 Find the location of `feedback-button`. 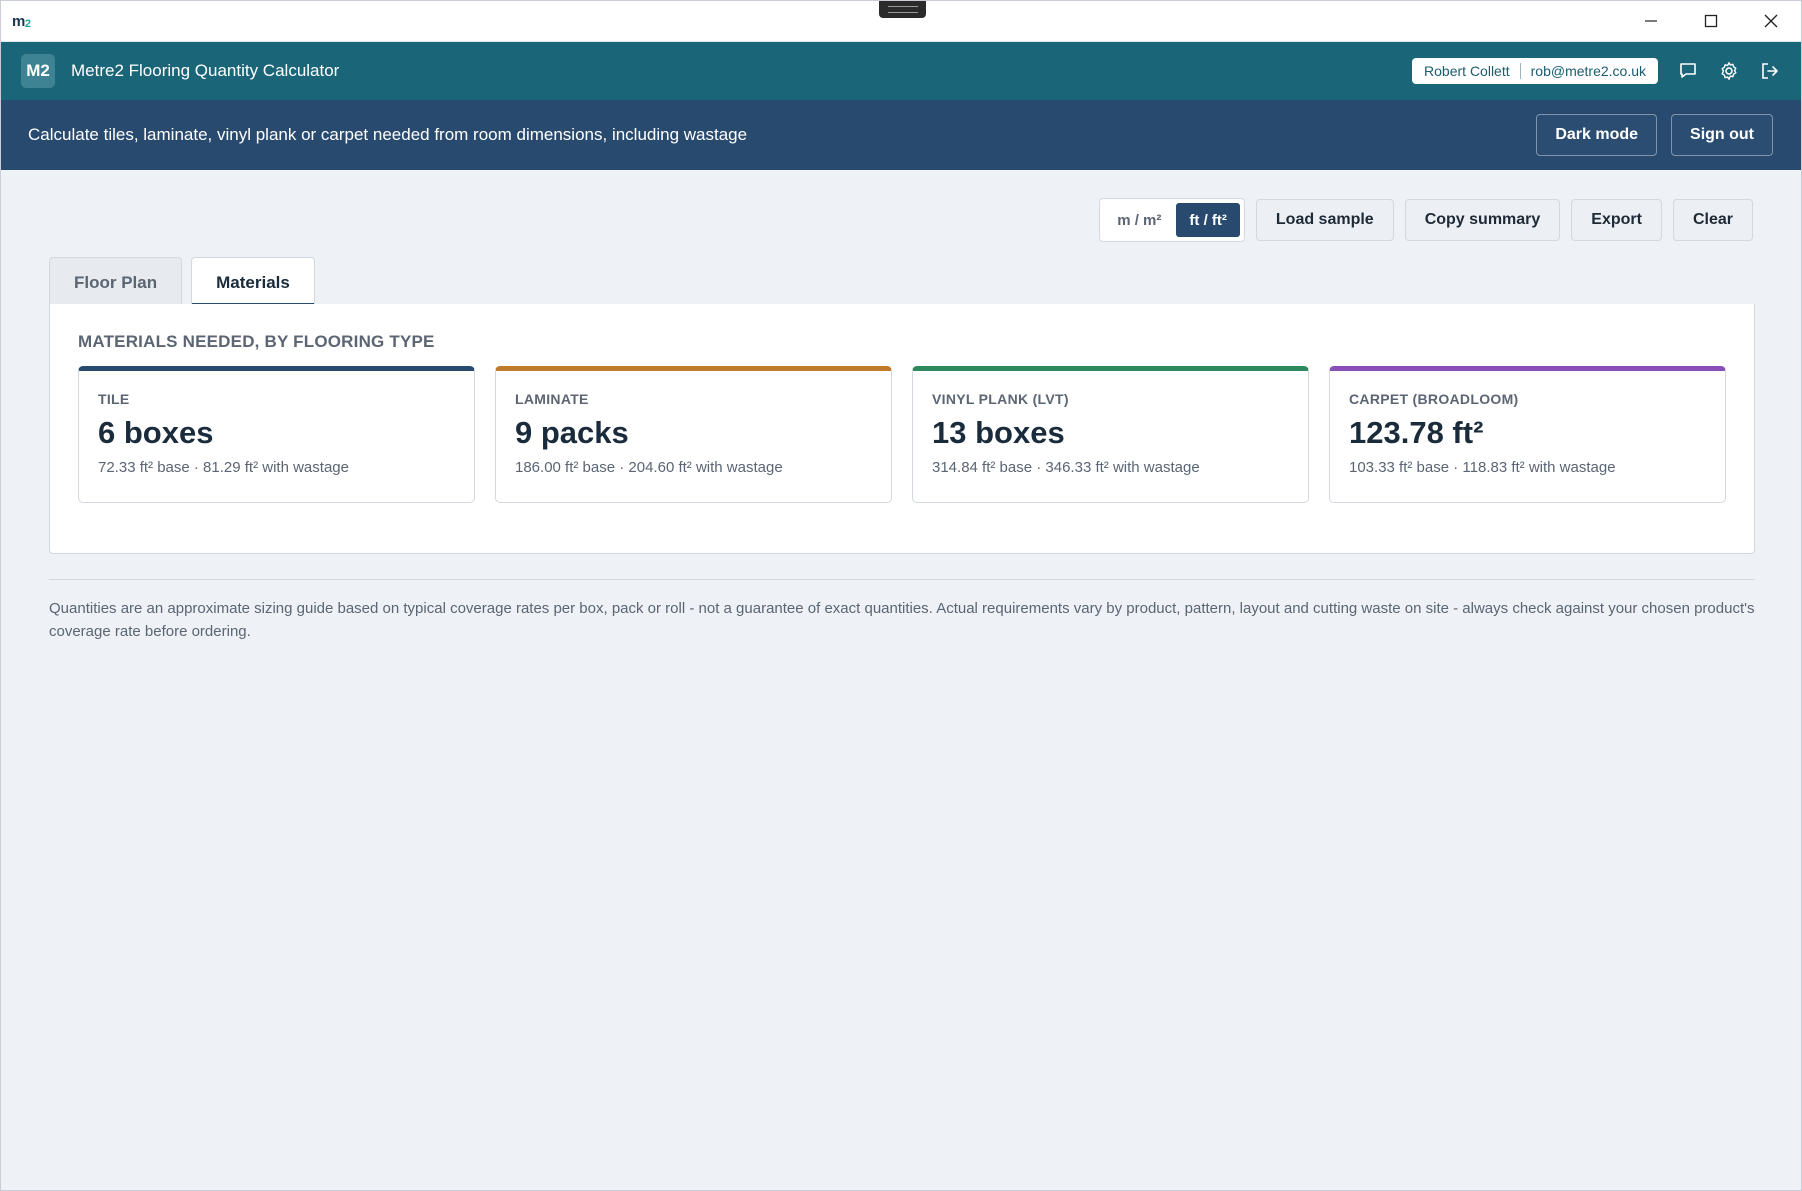

feedback-button is located at coordinates (1688, 71).